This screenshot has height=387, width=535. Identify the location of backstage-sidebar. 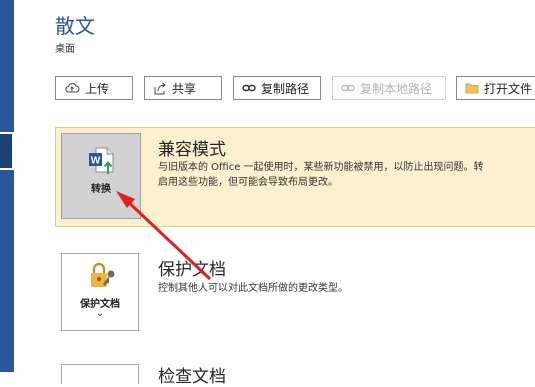
(7, 186).